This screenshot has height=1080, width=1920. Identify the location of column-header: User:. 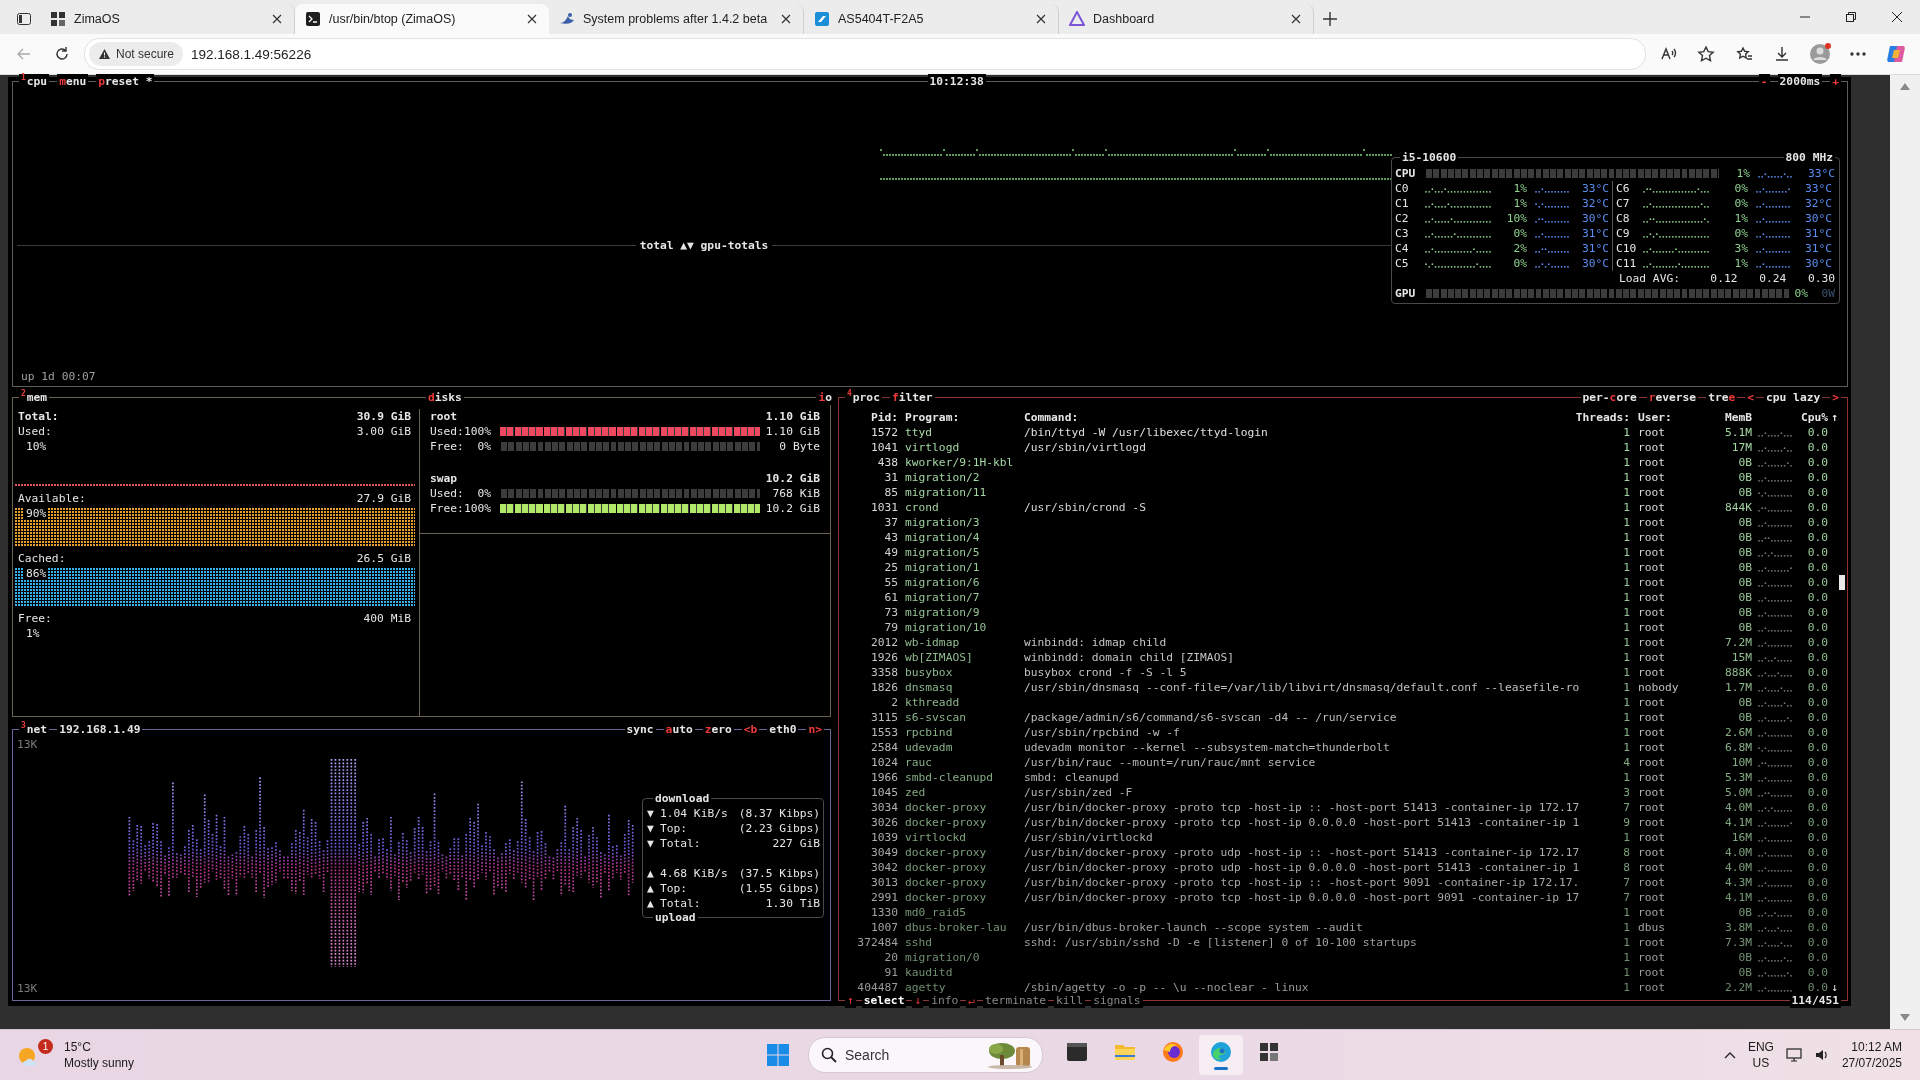
(1673, 417).